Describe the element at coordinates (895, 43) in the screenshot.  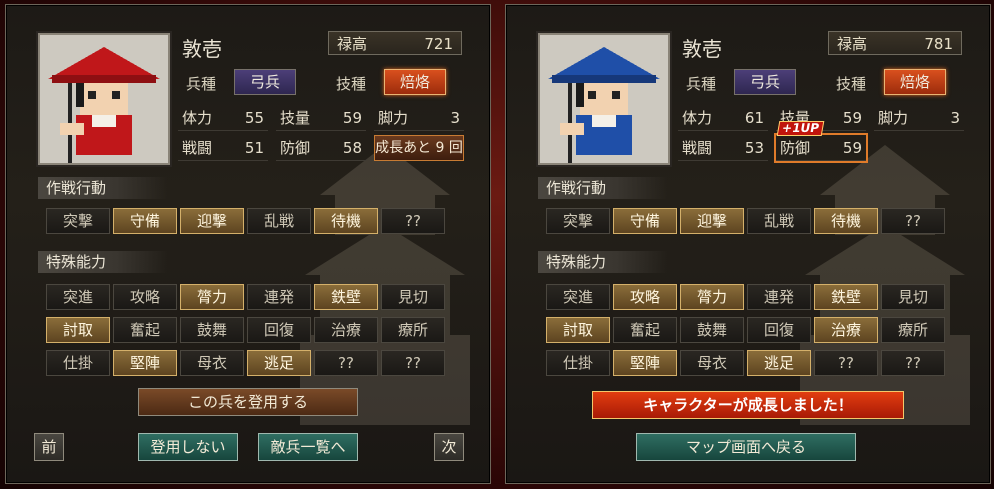
I see `stipend-box: 禄高 781` at that location.